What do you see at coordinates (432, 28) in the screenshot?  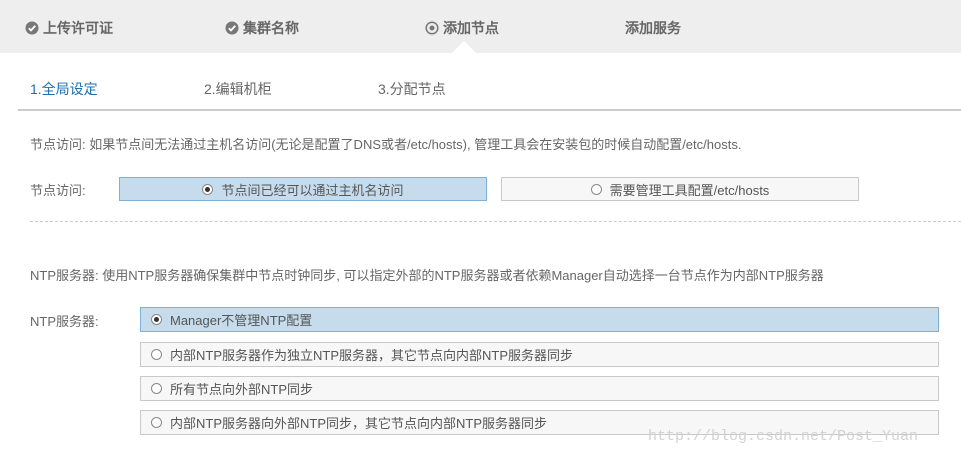 I see `dot-circle-icon` at bounding box center [432, 28].